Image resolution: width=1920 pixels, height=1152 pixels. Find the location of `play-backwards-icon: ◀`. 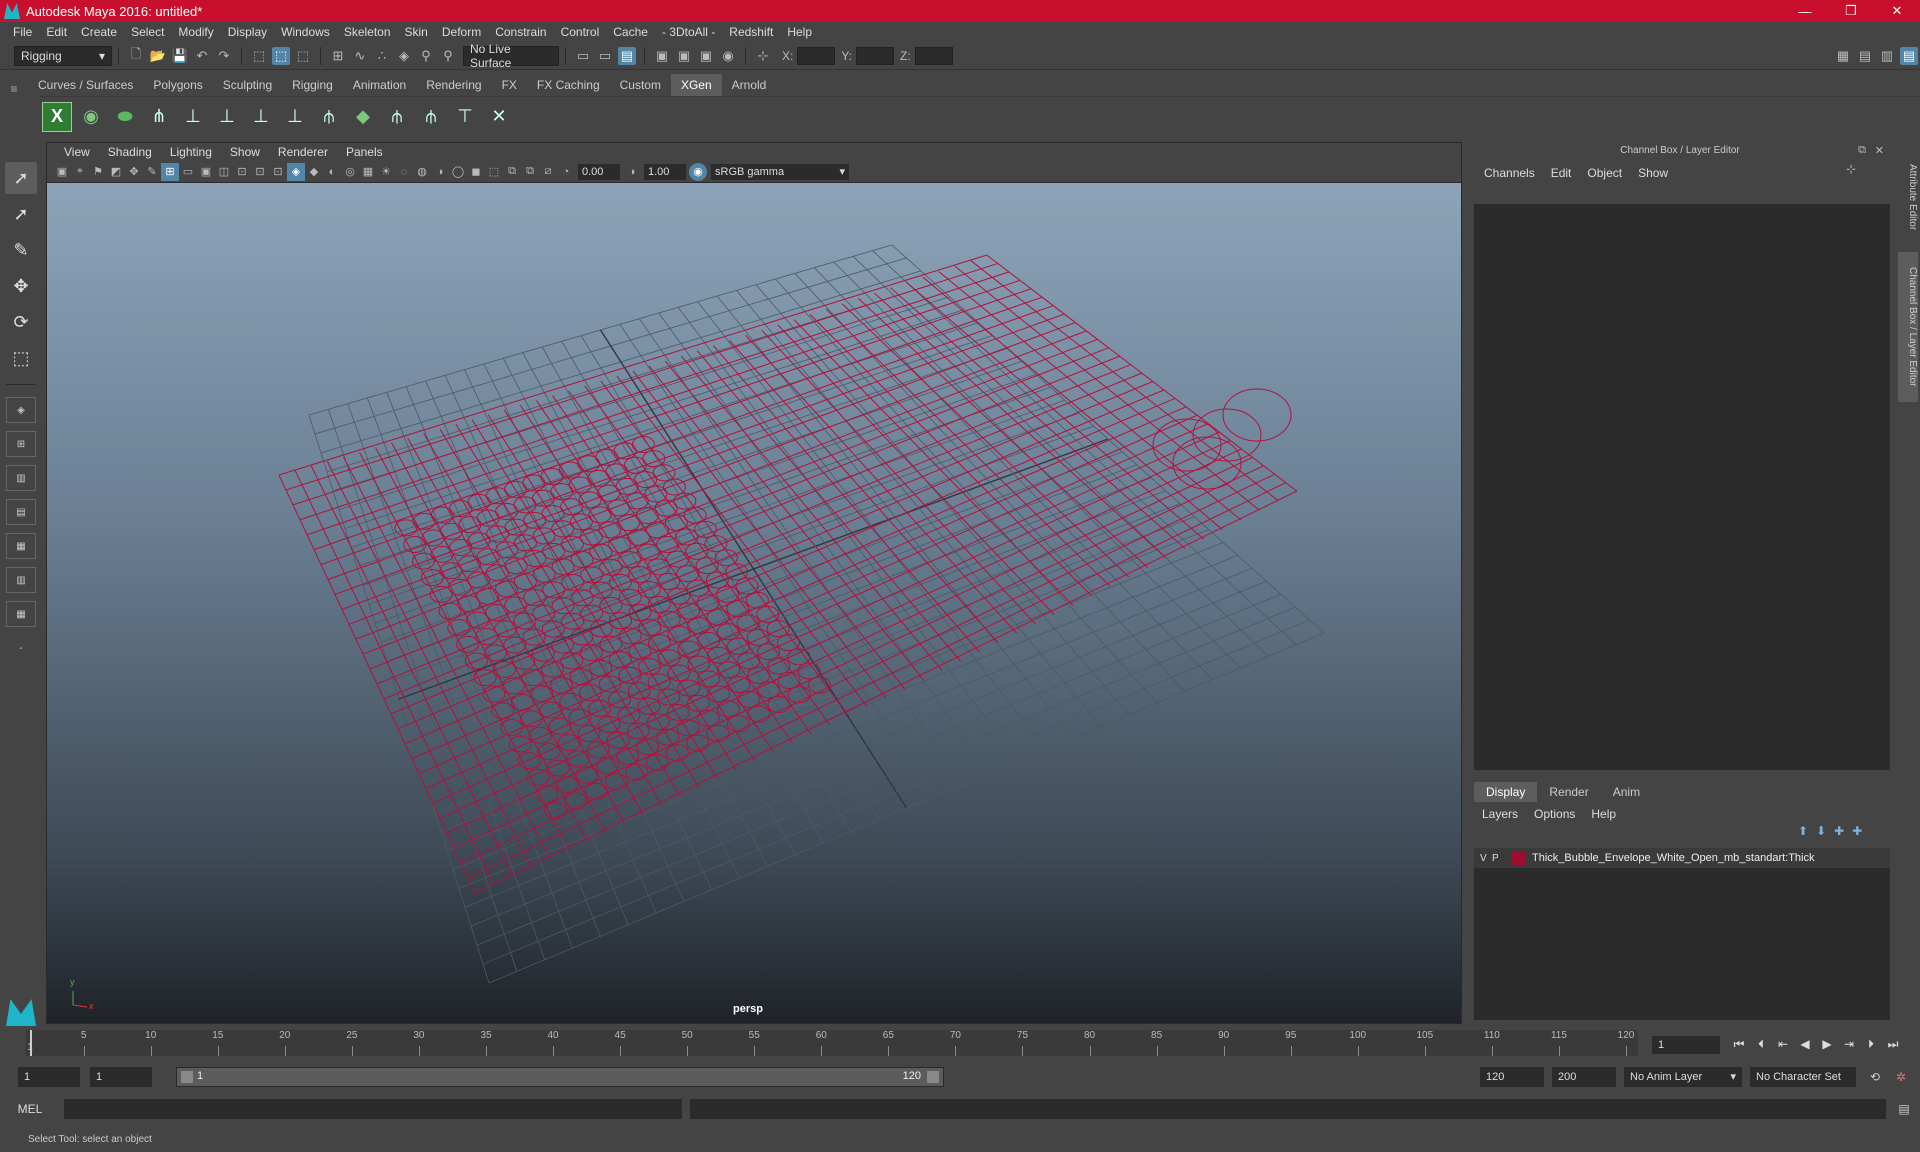

play-backwards-icon: ◀ is located at coordinates (1805, 1044).